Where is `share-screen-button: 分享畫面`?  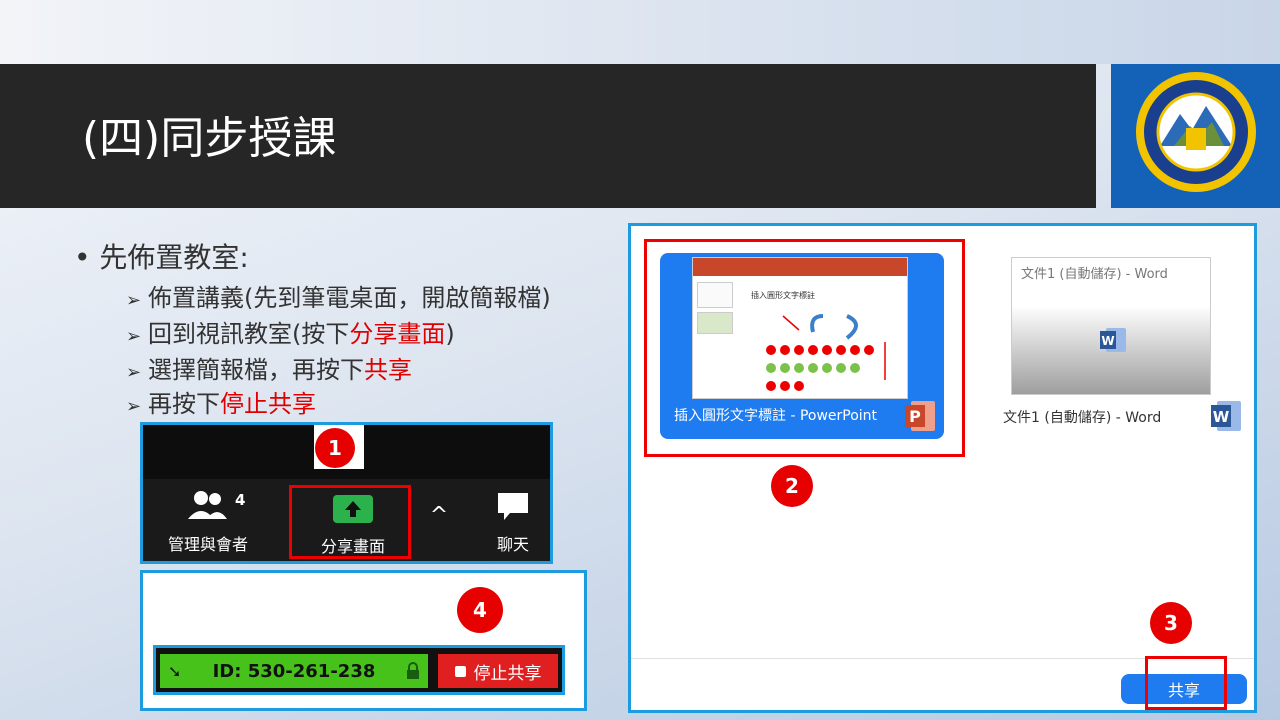
share-screen-button: 分享畫面 is located at coordinates (353, 526).